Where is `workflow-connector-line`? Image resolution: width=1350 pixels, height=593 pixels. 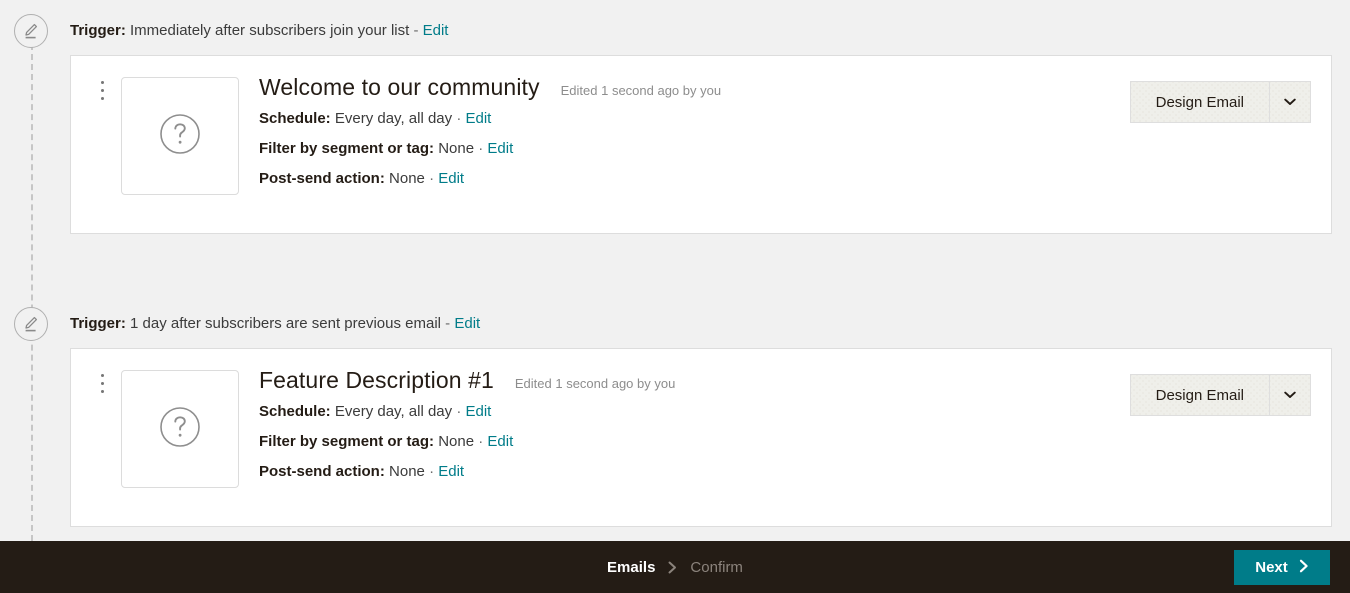 workflow-connector-line is located at coordinates (32, 292).